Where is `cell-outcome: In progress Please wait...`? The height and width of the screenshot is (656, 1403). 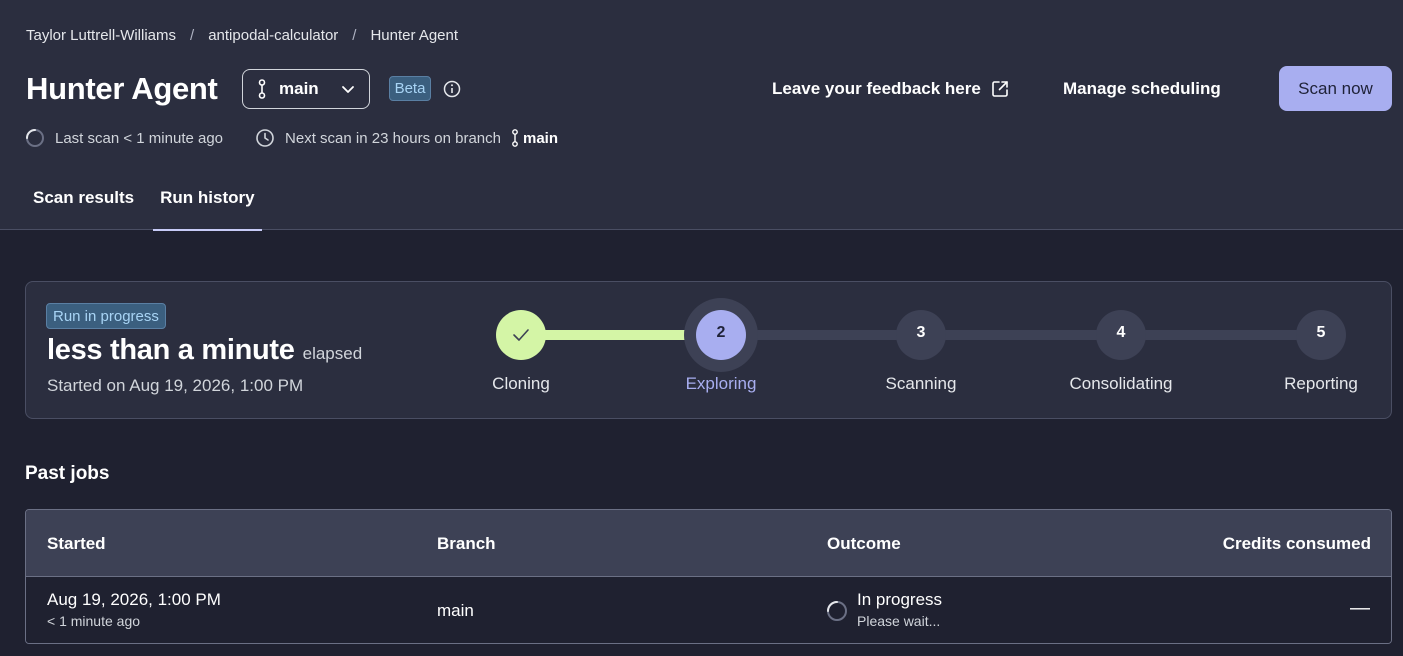
cell-outcome: In progress Please wait... is located at coordinates (884, 609).